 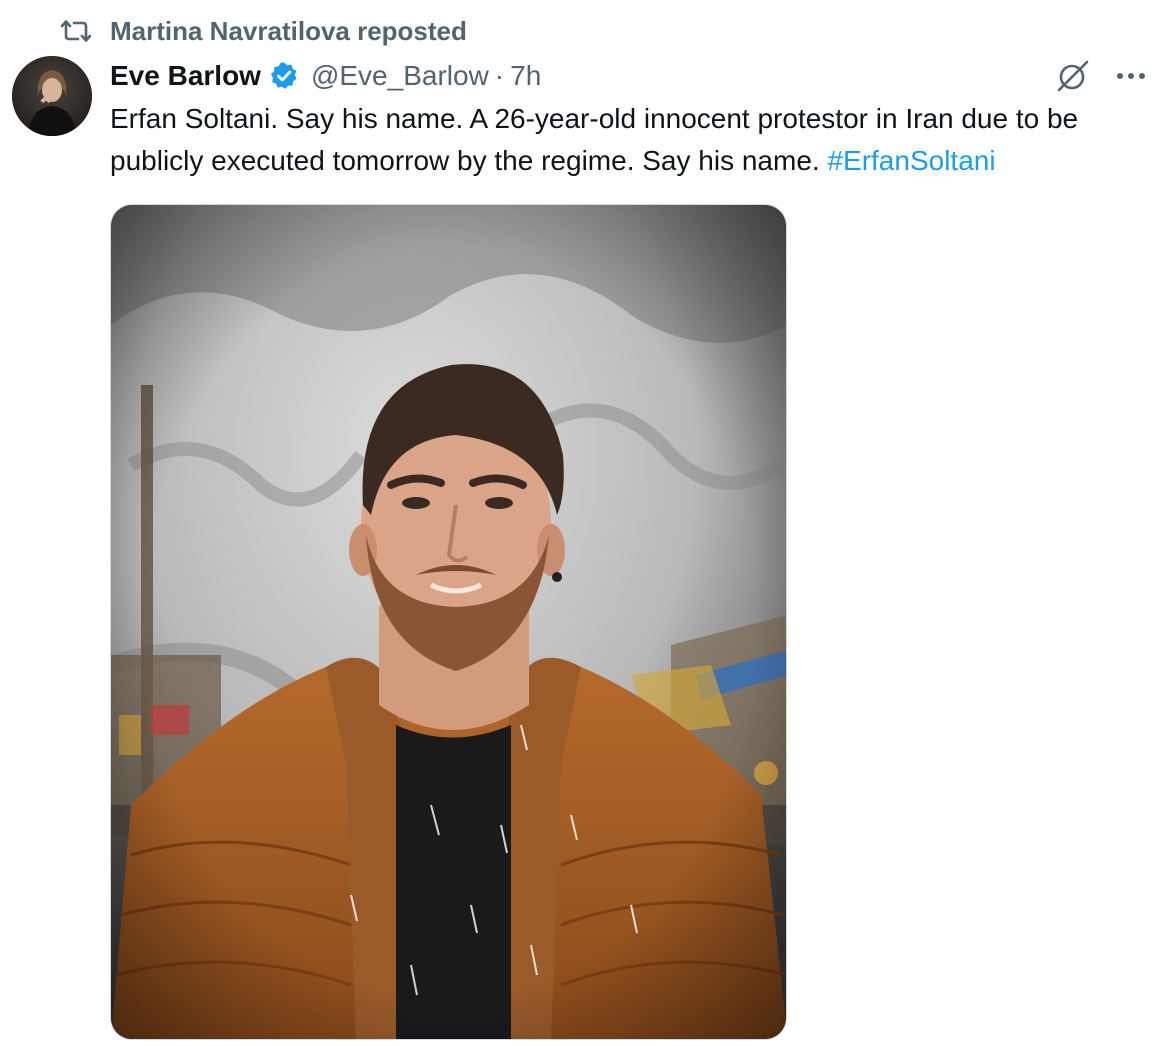 I want to click on author-name: Eve Barlow, so click(x=185, y=76).